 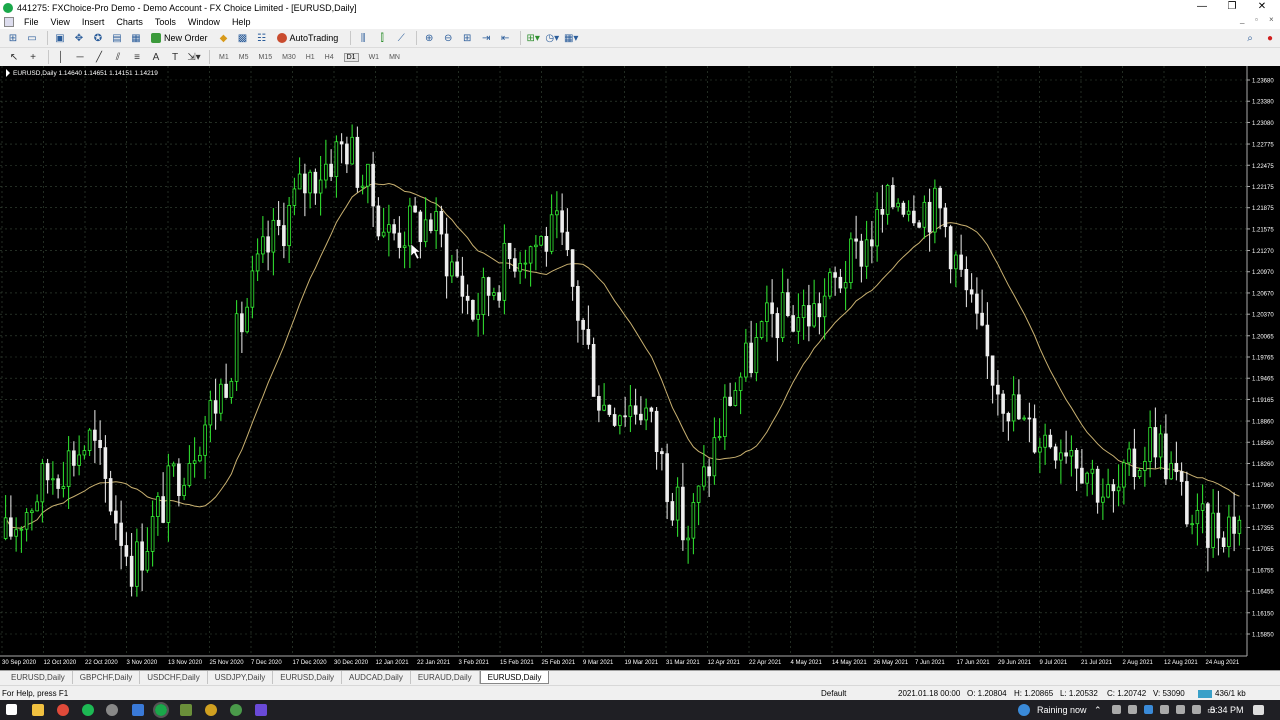 I want to click on tab-gbpchf-daily: GBPCHF,Daily, so click(x=107, y=677).